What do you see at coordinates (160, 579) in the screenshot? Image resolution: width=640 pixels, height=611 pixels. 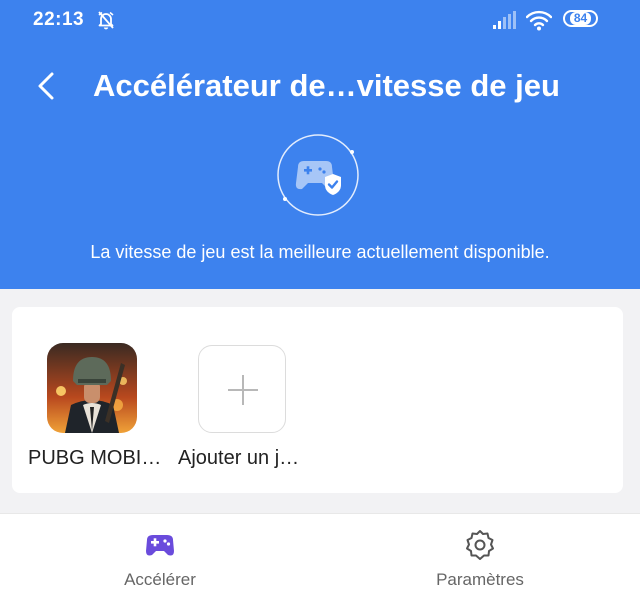 I see `nav-label-accelerate: Accélérer` at bounding box center [160, 579].